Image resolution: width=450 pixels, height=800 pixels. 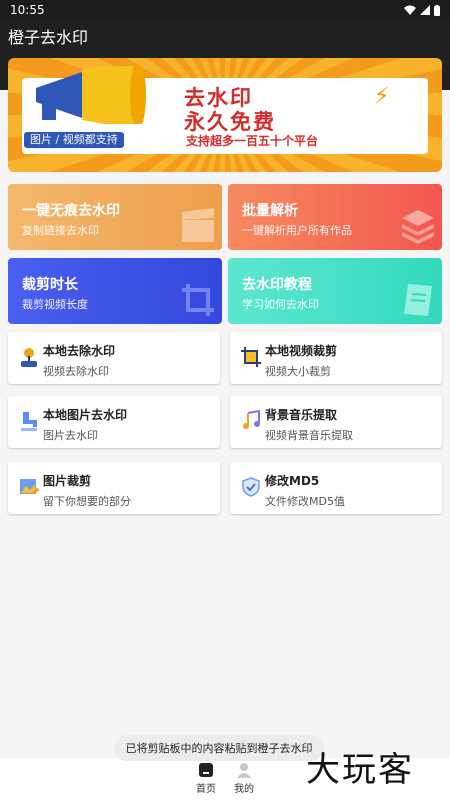 I want to click on tile-subtitle: 留下你想要的部分, so click(x=87, y=501).